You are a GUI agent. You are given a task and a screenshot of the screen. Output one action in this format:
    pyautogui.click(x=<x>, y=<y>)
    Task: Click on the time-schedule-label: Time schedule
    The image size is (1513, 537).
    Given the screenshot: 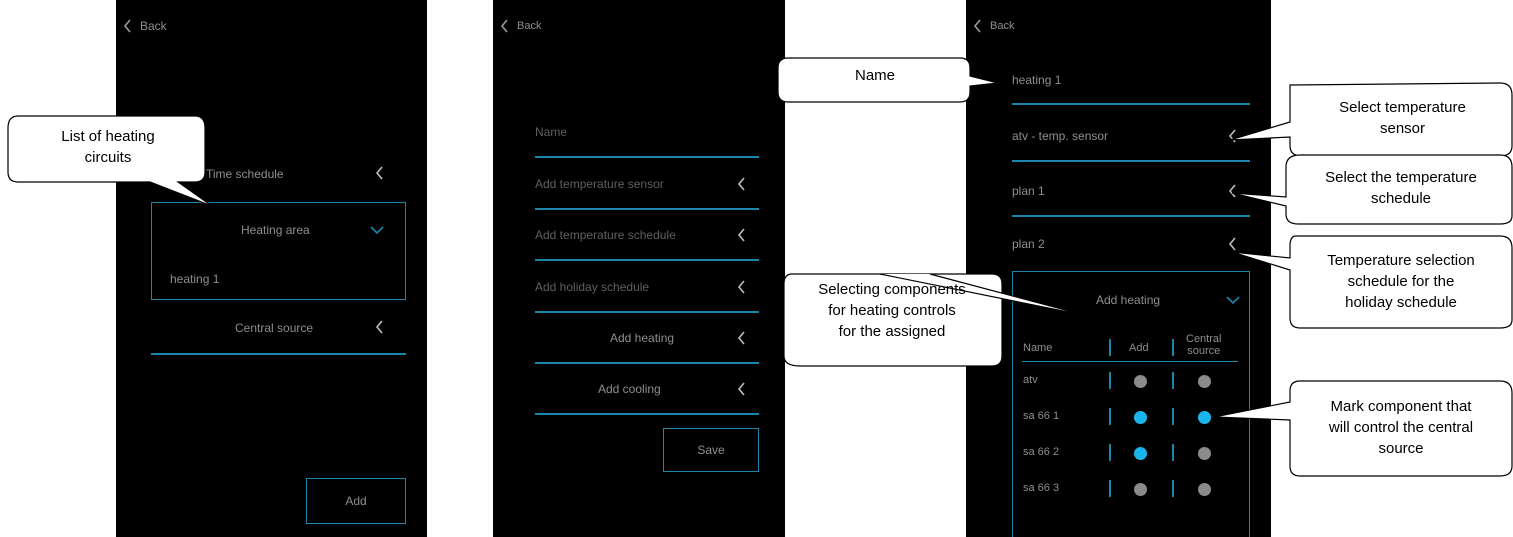 What is the action you would take?
    pyautogui.click(x=245, y=174)
    